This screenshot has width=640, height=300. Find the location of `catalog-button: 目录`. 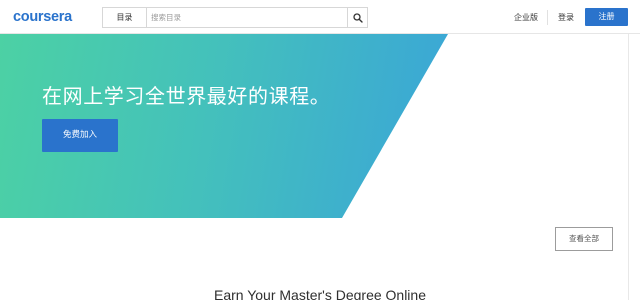

catalog-button: 目录 is located at coordinates (124, 17).